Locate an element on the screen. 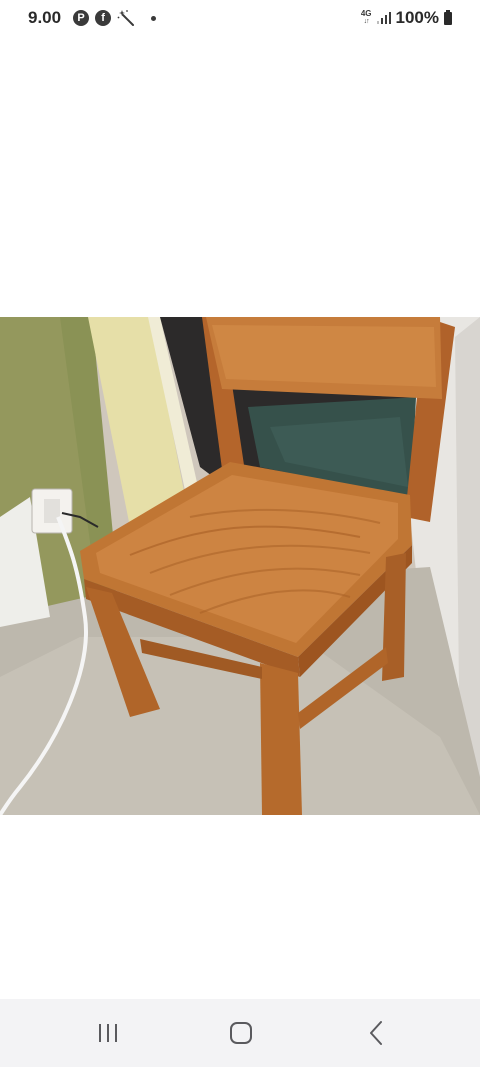 This screenshot has width=480, height=1067. status-time: 9.00 is located at coordinates (45, 17).